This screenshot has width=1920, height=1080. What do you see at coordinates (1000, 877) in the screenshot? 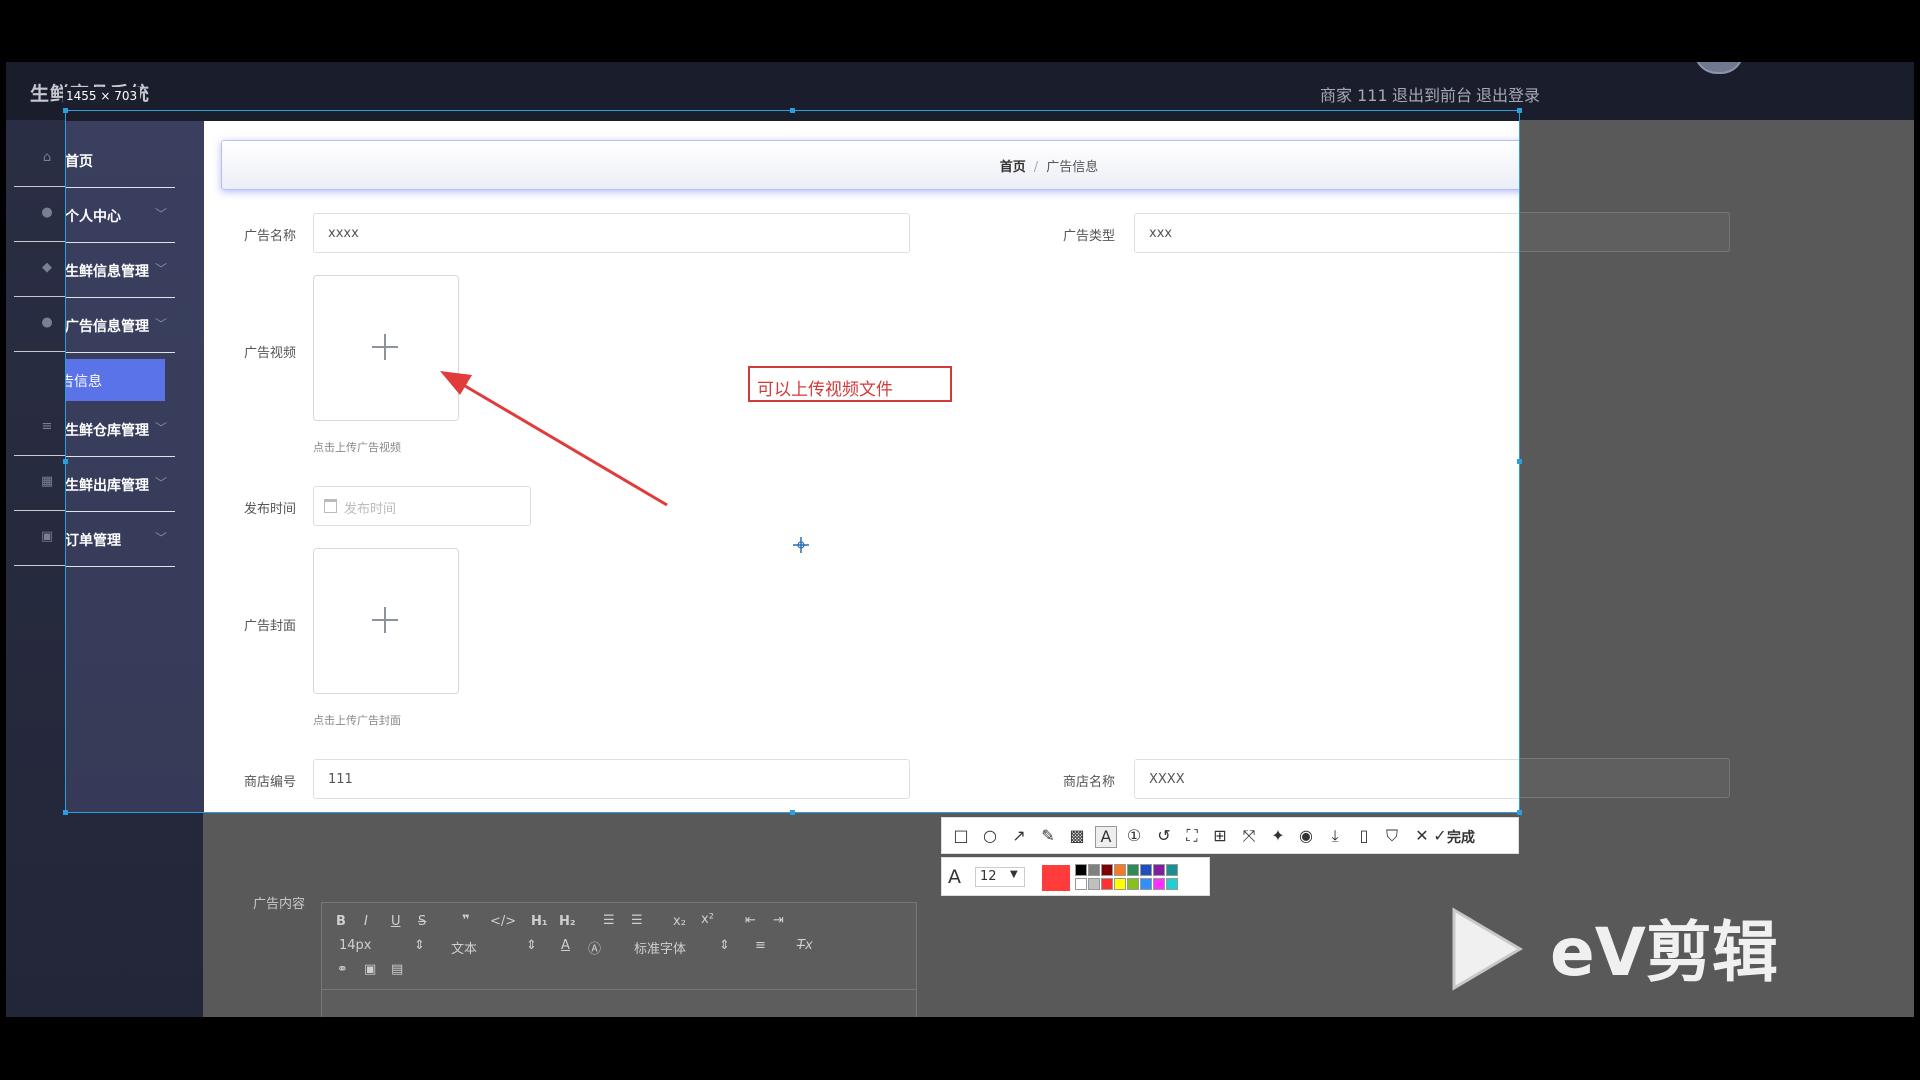
I see `font-size-dropdown: 12 ▼` at bounding box center [1000, 877].